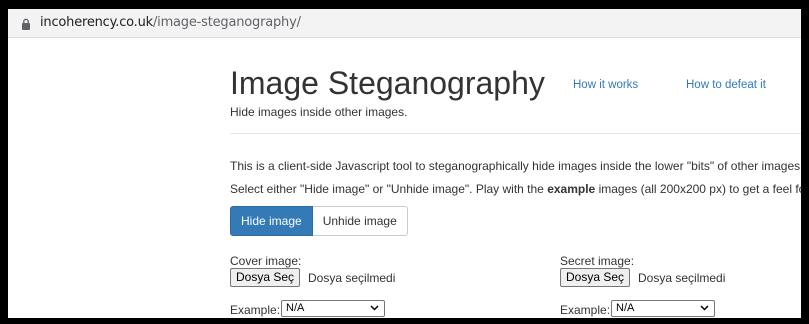 The height and width of the screenshot is (324, 809). Describe the element at coordinates (266, 261) in the screenshot. I see `cover-image-label: Cover image:` at that location.